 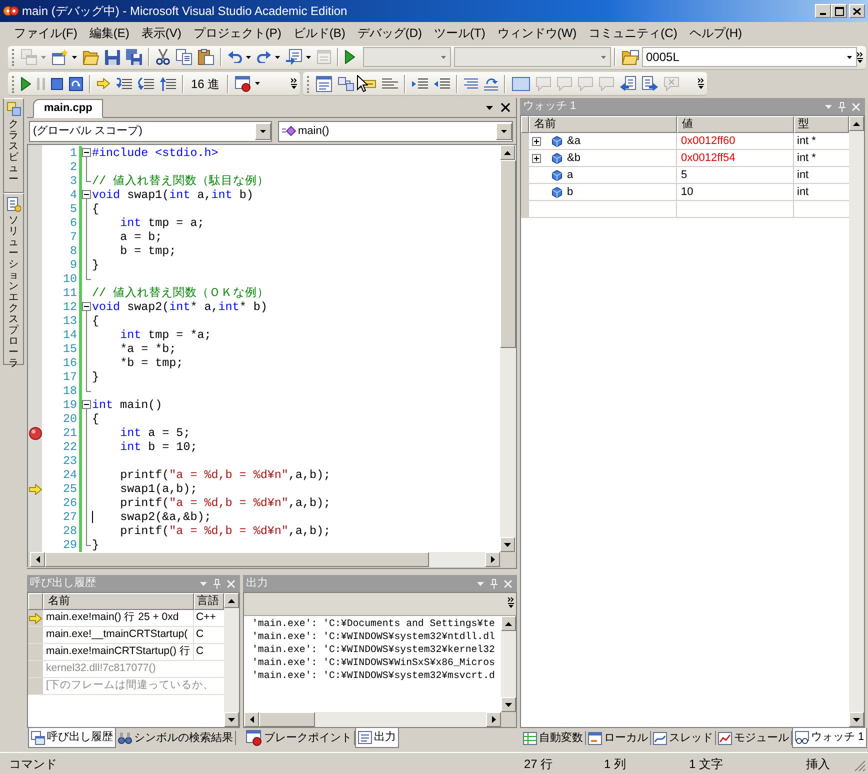 I want to click on menu-item: 編集(E), so click(x=109, y=33).